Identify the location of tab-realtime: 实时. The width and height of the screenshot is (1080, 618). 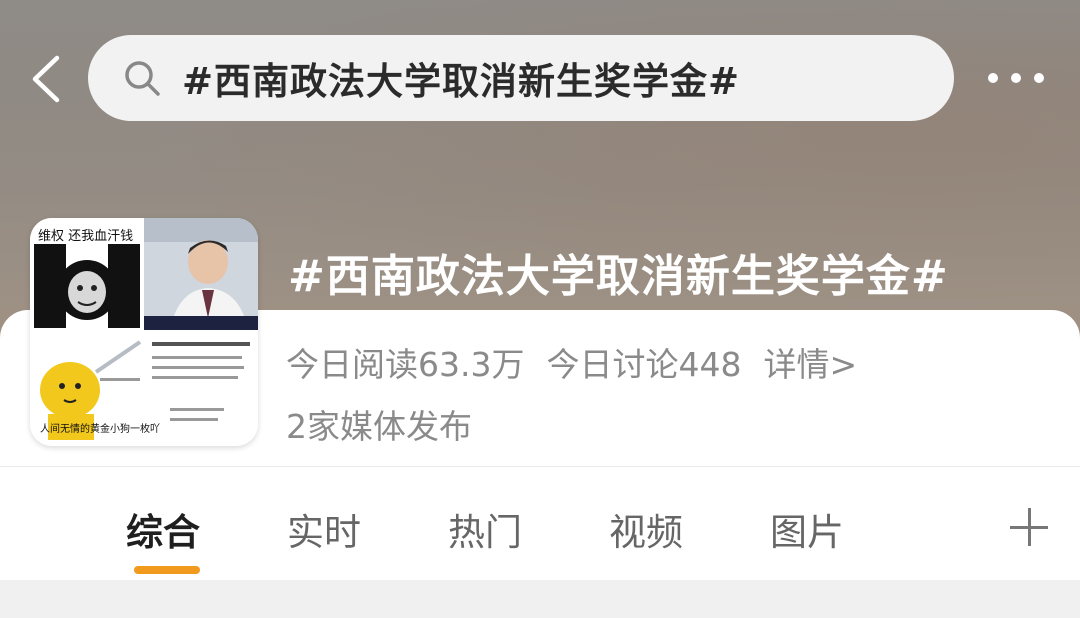
(324, 529).